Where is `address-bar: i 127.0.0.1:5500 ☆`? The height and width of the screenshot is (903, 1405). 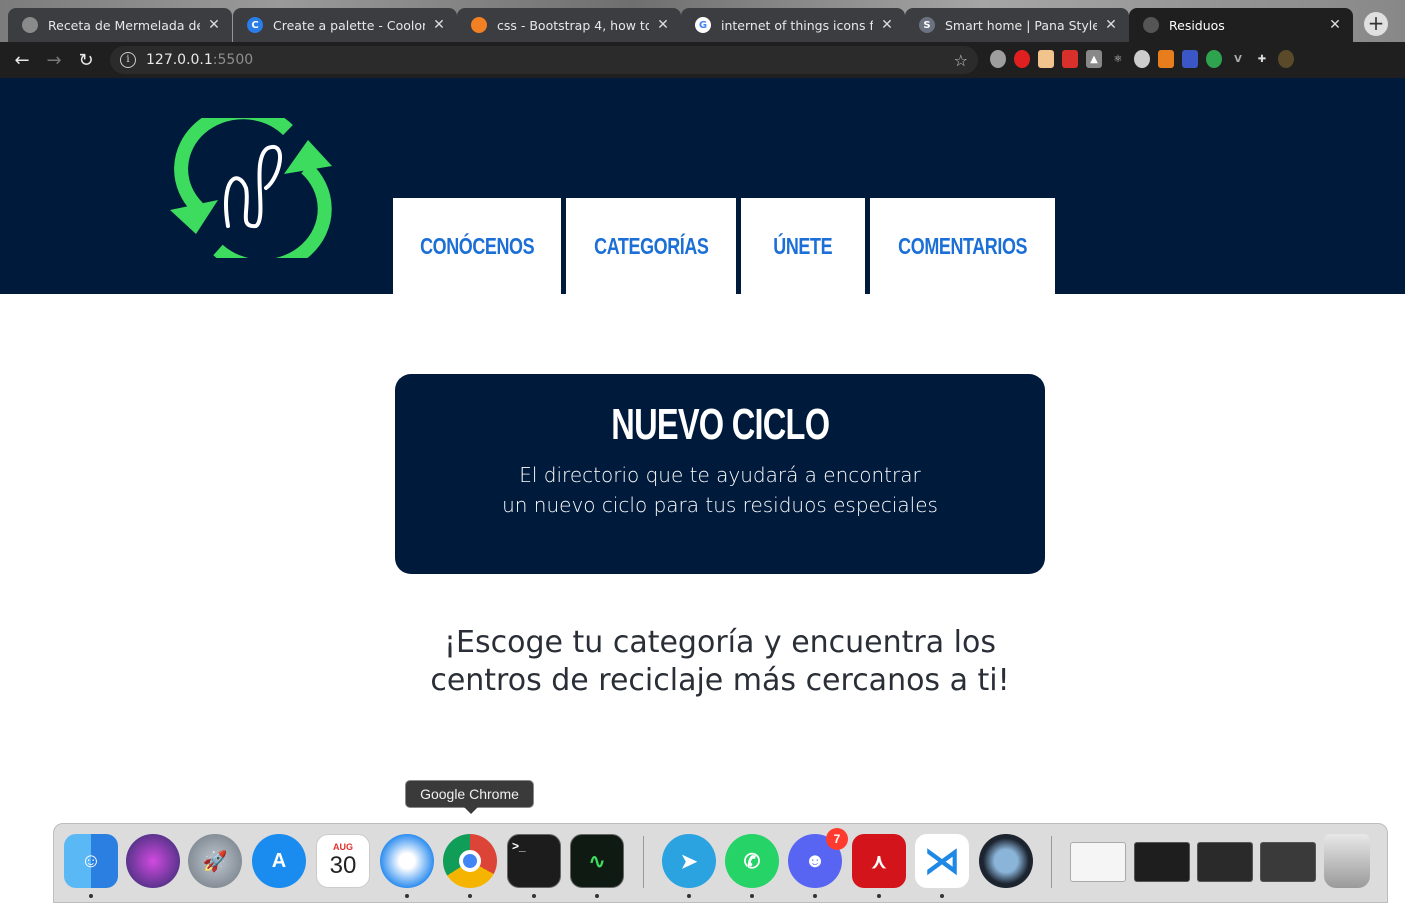 address-bar: i 127.0.0.1:5500 ☆ is located at coordinates (544, 60).